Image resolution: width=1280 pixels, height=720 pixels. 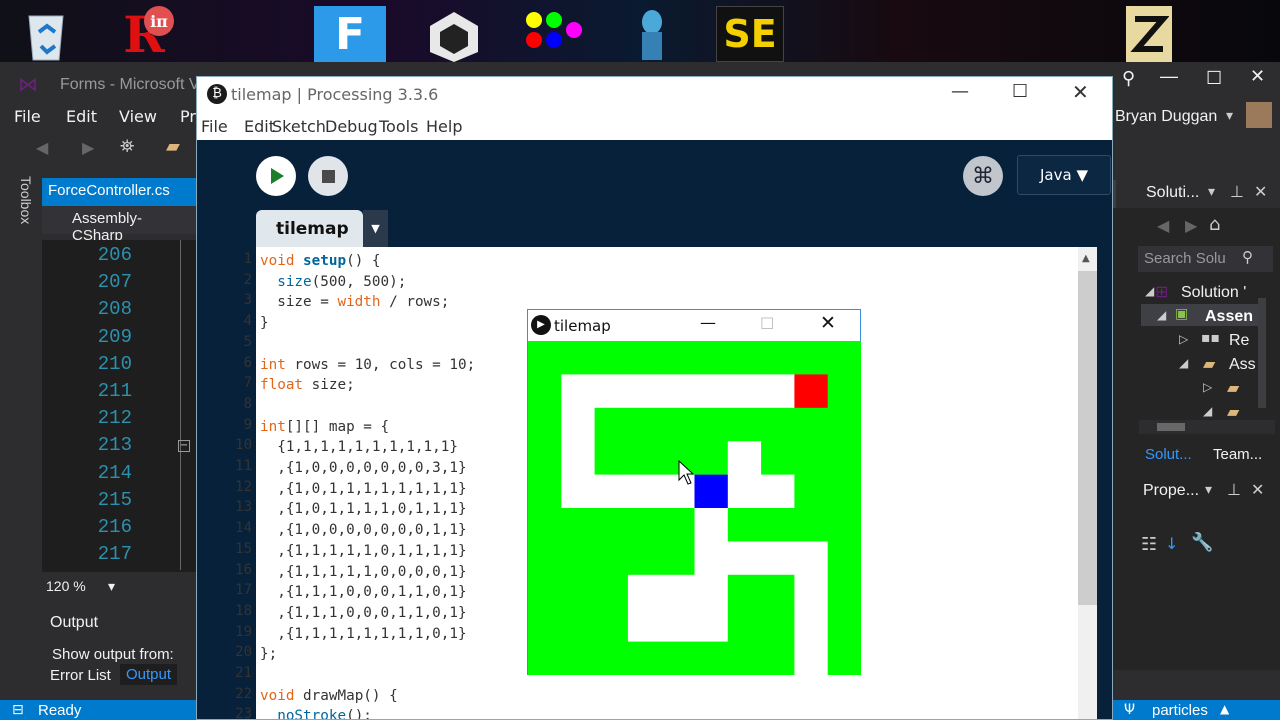 I want to click on assembly-dropdown: Assembly-CSharp, so click(x=119, y=225).